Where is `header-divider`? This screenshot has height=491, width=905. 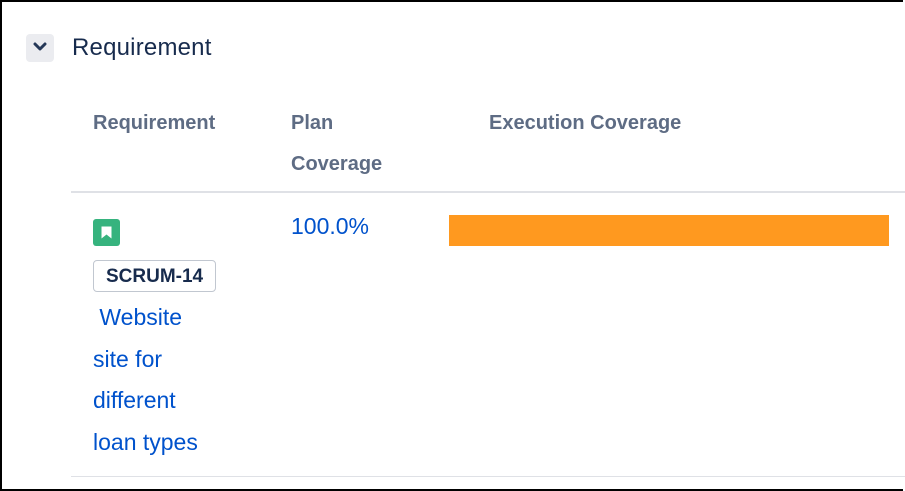 header-divider is located at coordinates (488, 192).